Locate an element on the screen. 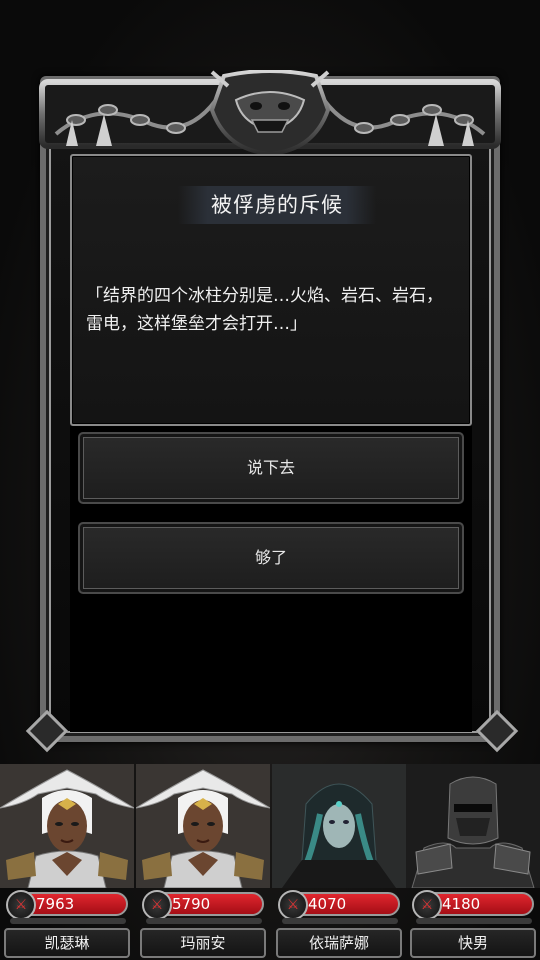 The image size is (540, 960). party-member: ⚔ 4180 快男 is located at coordinates (473, 862).